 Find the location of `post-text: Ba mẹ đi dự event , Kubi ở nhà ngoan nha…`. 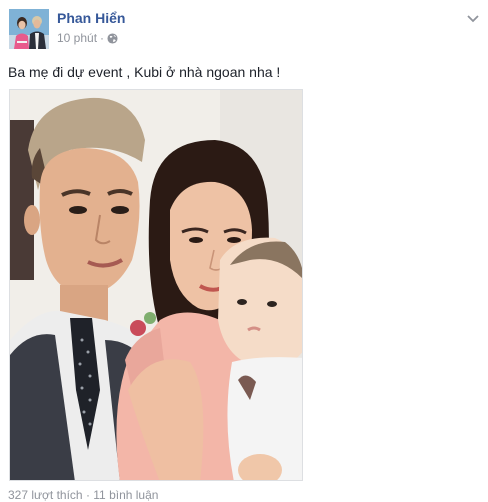

post-text: Ba mẹ đi dự event , Kubi ở nhà ngoan nha… is located at coordinates (144, 72).